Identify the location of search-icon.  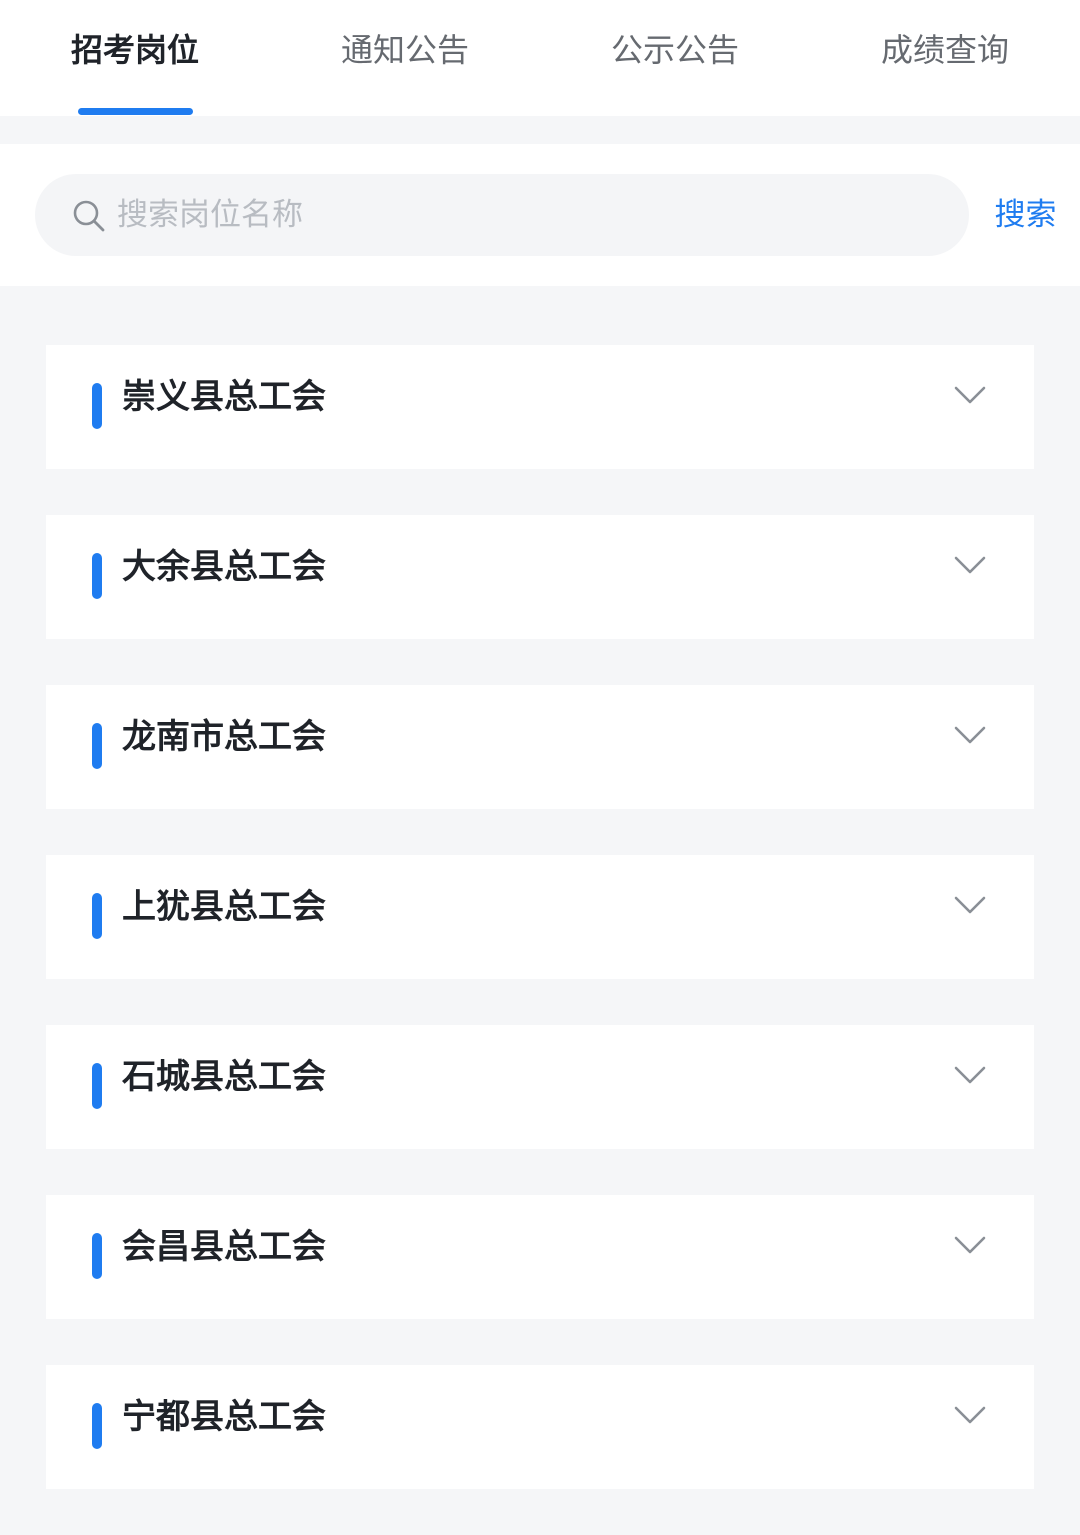
(89, 216).